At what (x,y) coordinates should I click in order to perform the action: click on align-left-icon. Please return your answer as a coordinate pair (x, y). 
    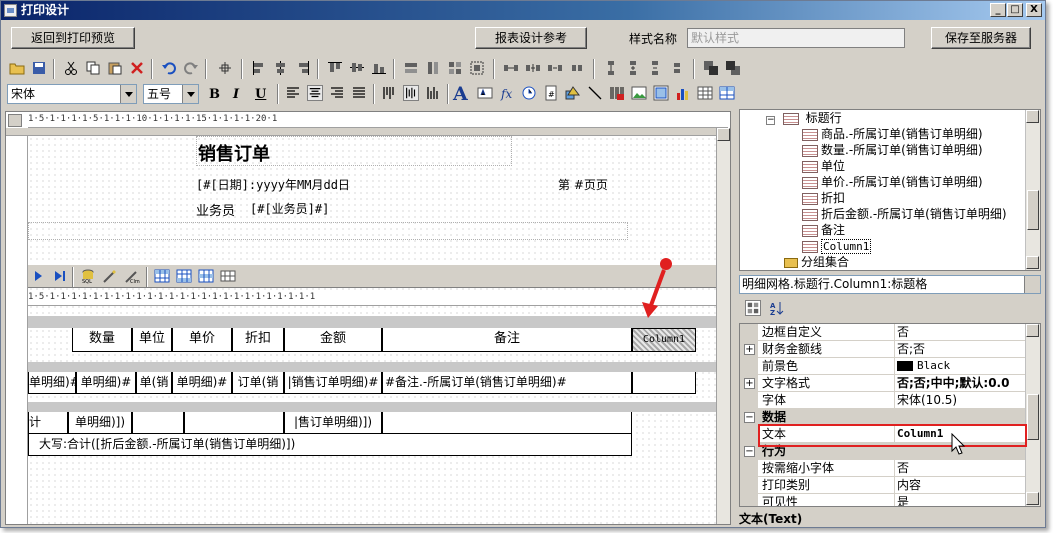
    Looking at the image, I should click on (259, 68).